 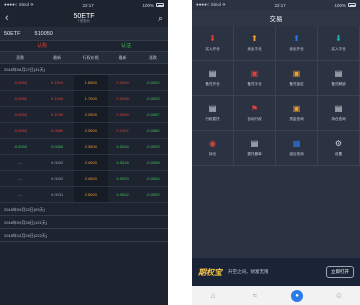 I want to click on grid-item-label: 备兑开仓, so click(x=212, y=84).